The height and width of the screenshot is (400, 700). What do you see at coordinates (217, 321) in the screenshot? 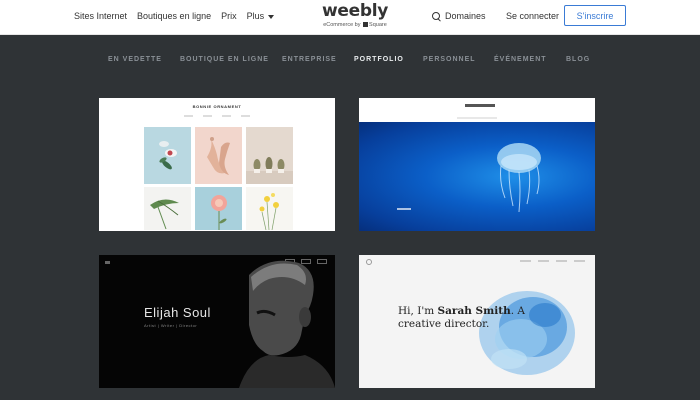
I see `template-card-elijah: Elijah Soul Artist | Writer | Director` at bounding box center [217, 321].